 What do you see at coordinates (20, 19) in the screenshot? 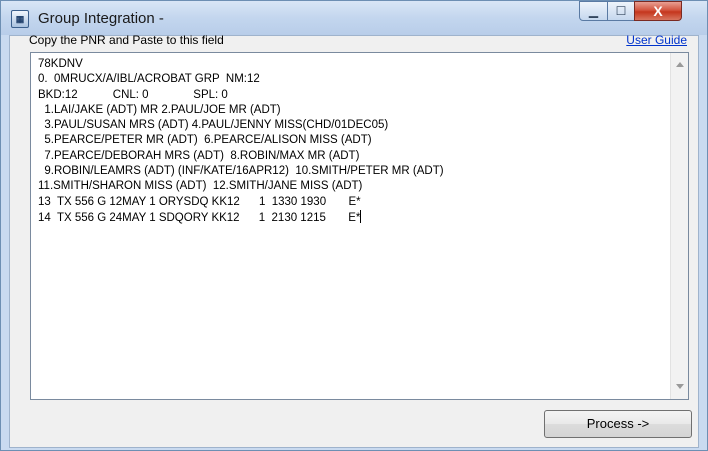
I see `app-icon: ▦` at bounding box center [20, 19].